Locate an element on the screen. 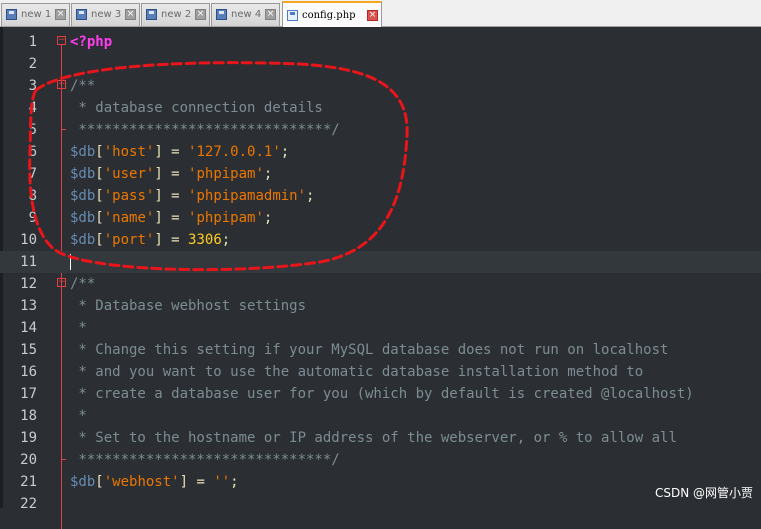 Image resolution: width=761 pixels, height=529 pixels. watermark: CSDN @网管小贾 is located at coordinates (703, 493).